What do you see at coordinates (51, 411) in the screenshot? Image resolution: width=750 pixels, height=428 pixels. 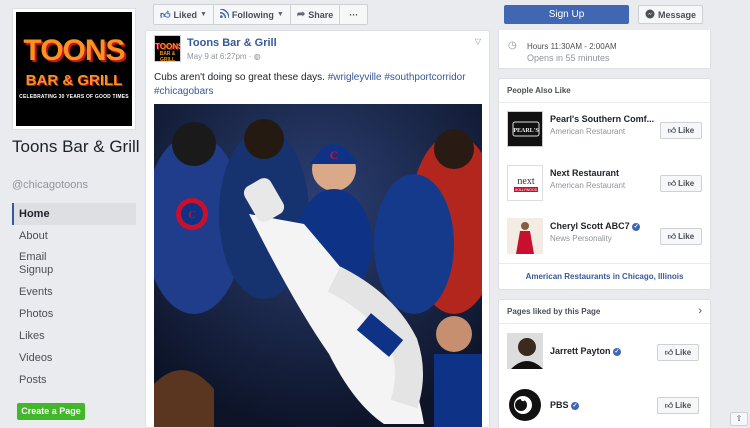 I see `create-page-button: Create a Page` at bounding box center [51, 411].